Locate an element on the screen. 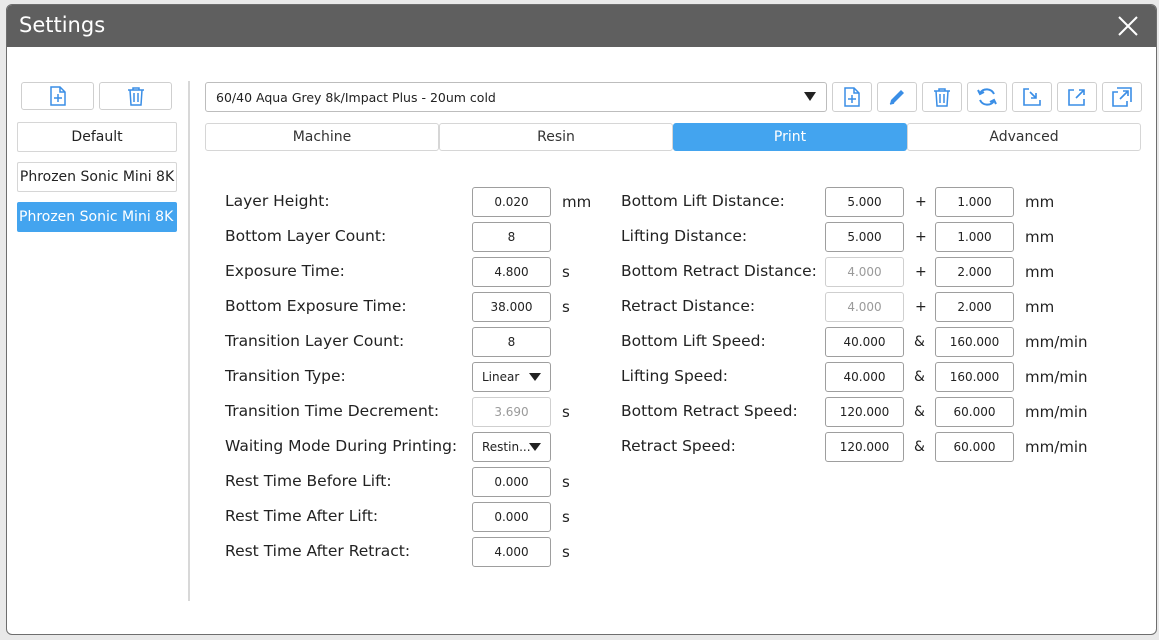 This screenshot has width=1159, height=640. retract-speed-input: 120.000 is located at coordinates (864, 447).